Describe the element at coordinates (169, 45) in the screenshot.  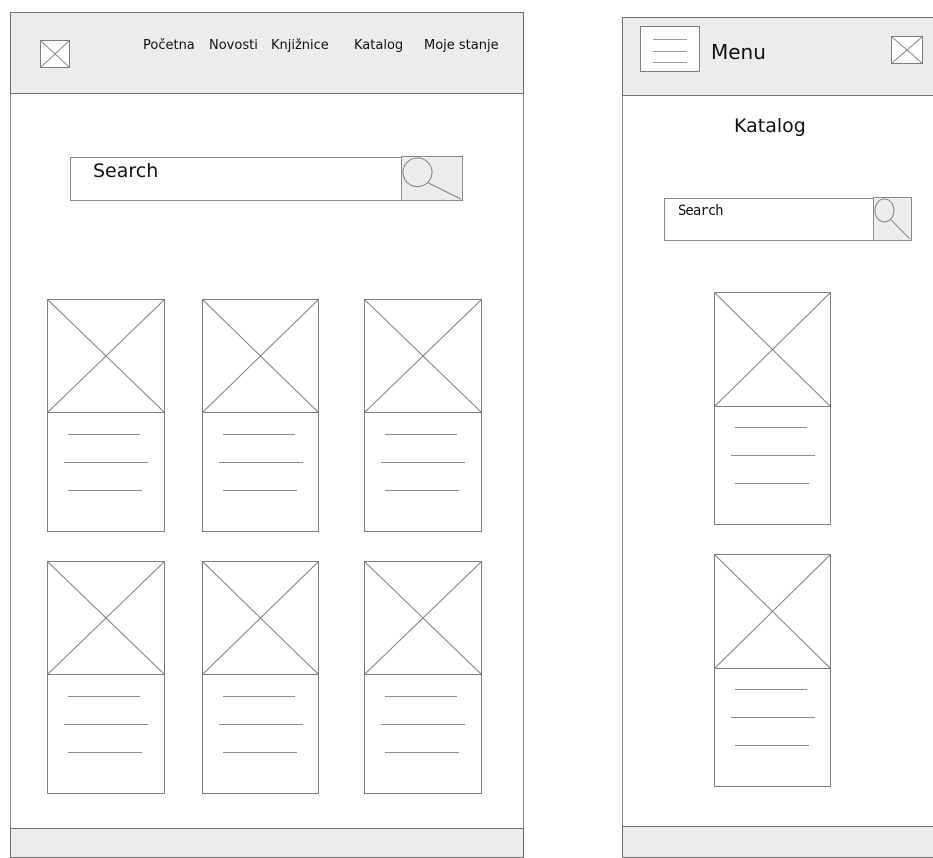
I see `nav-item-pocetna: Početna` at that location.